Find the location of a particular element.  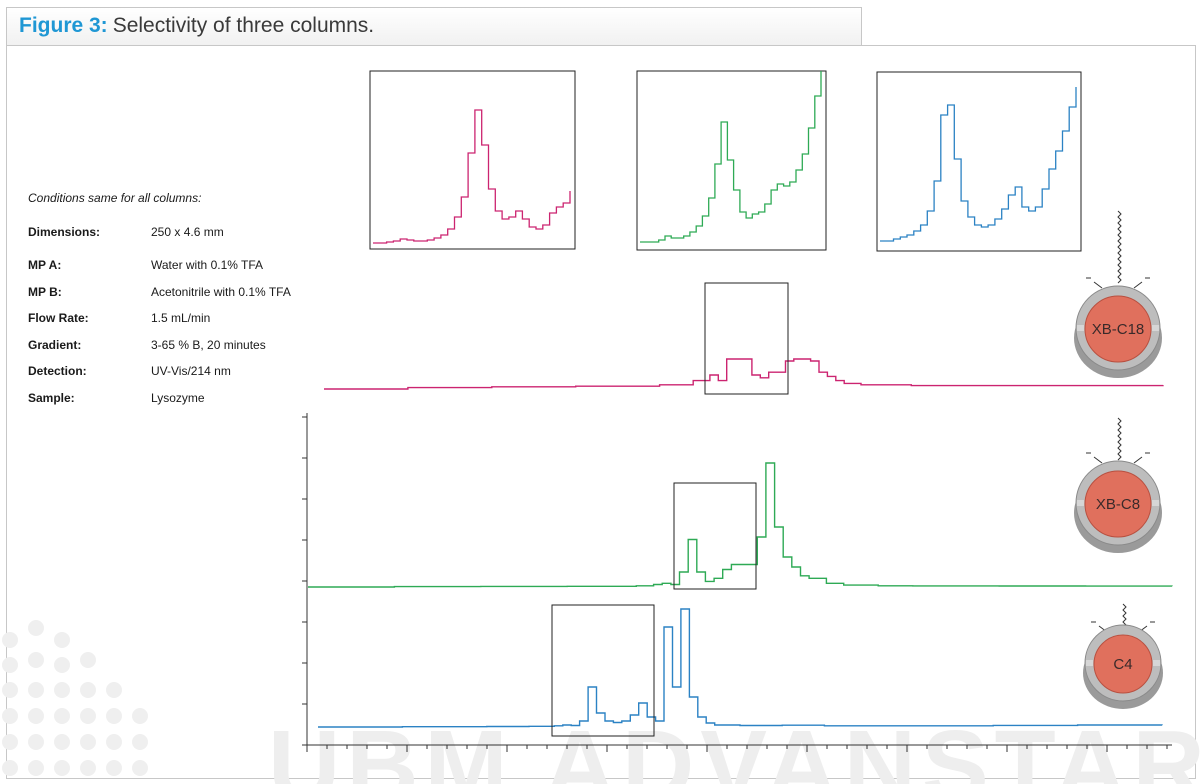

condition-row: Flow Rate: 1.5 mL/min is located at coordinates (175, 319).